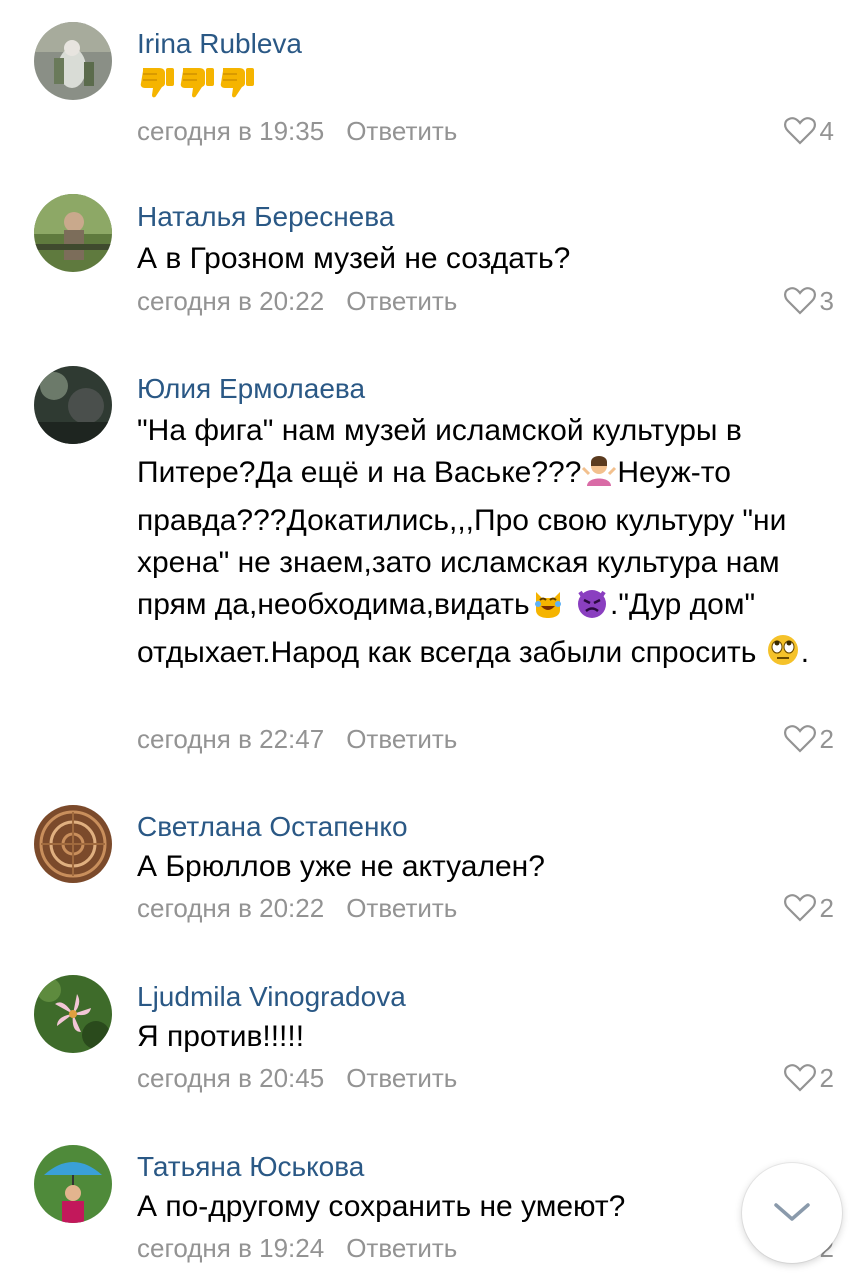 This screenshot has height=1280, width=868. What do you see at coordinates (265, 217) in the screenshot?
I see `comment-author: Наталья Береснева` at bounding box center [265, 217].